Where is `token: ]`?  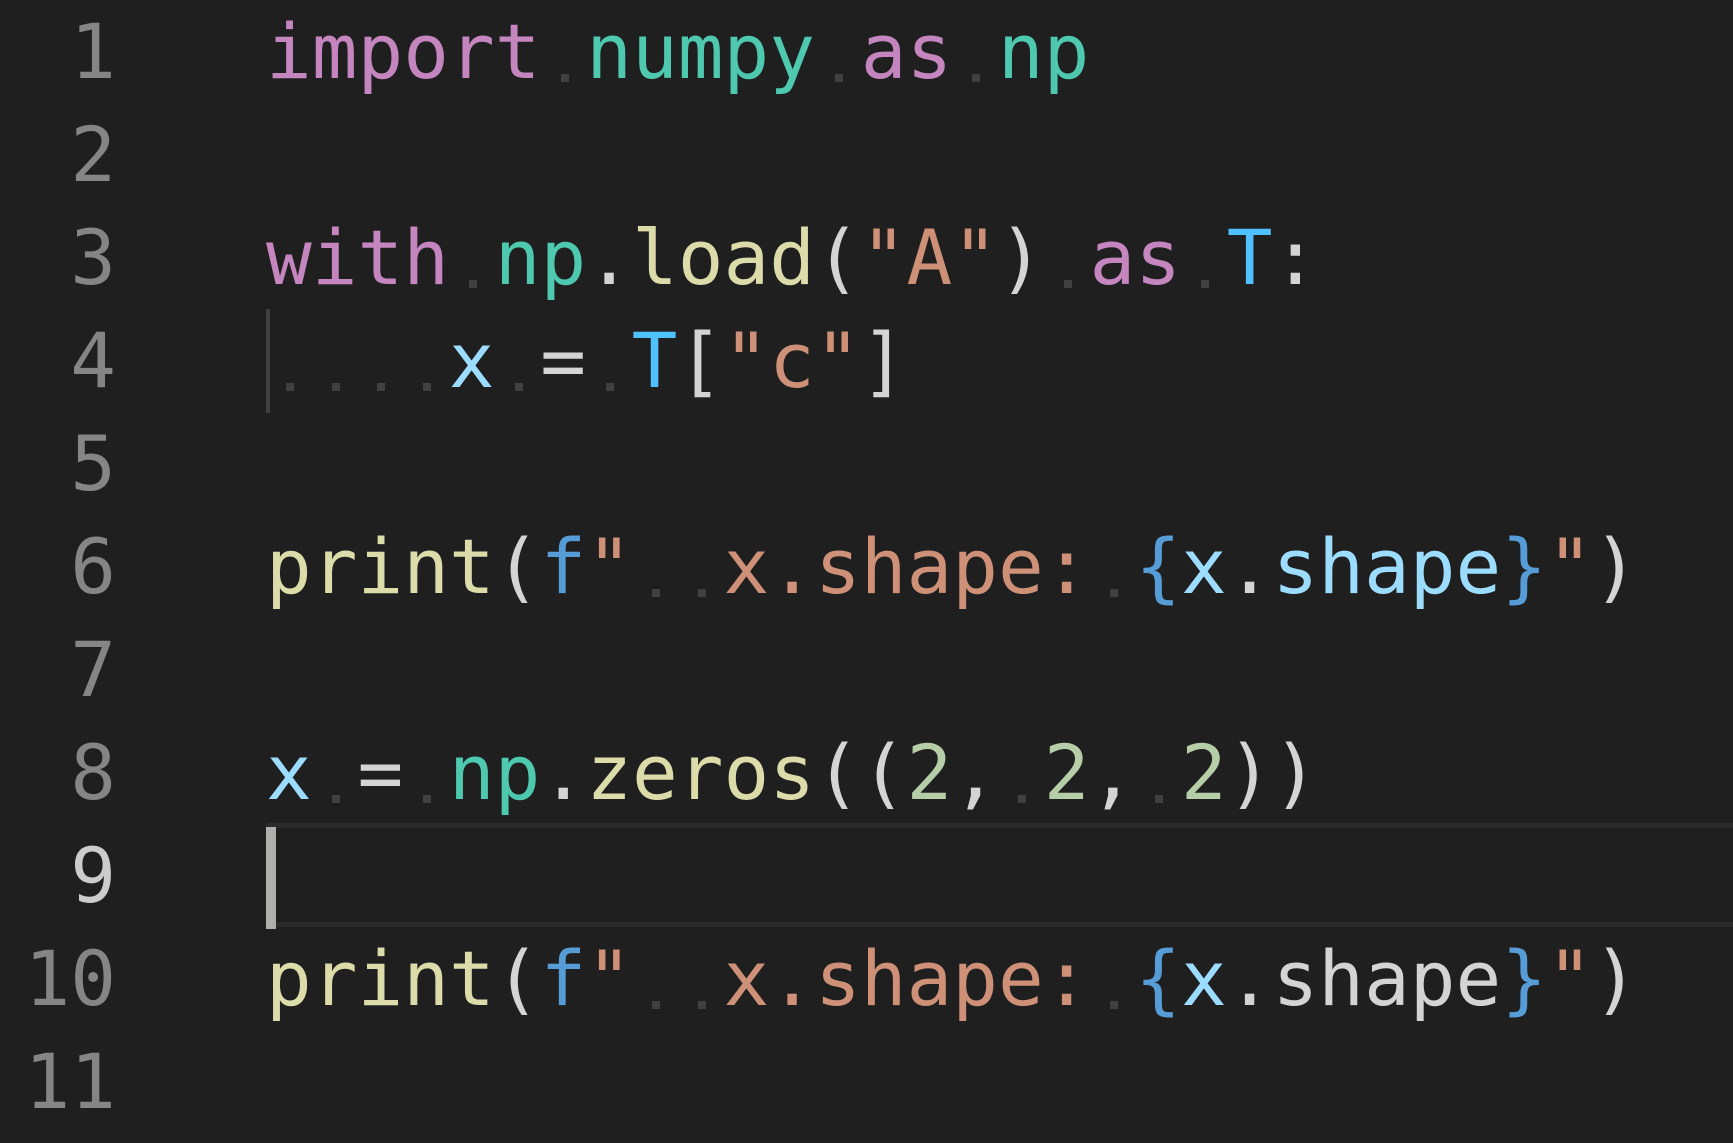 token: ] is located at coordinates (883, 360).